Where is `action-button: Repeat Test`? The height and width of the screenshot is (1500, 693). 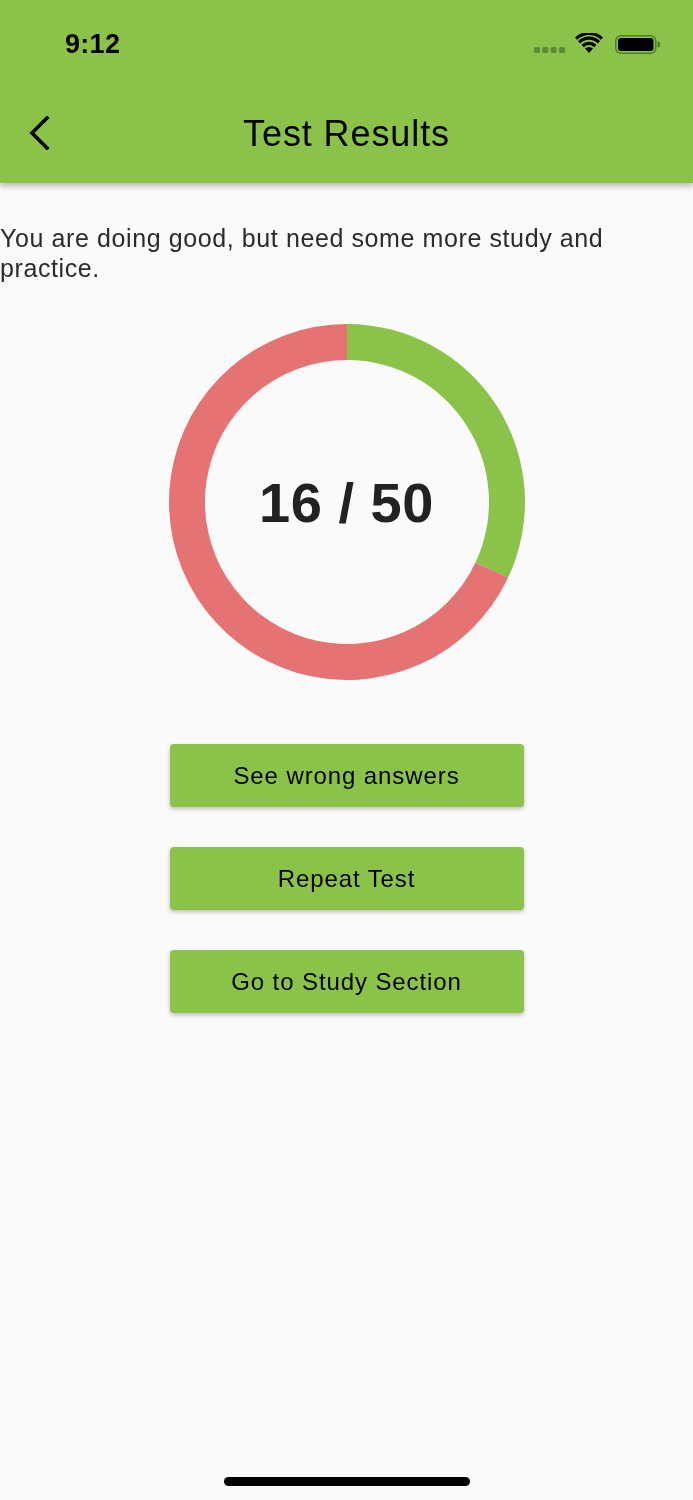
action-button: Repeat Test is located at coordinates (346, 878).